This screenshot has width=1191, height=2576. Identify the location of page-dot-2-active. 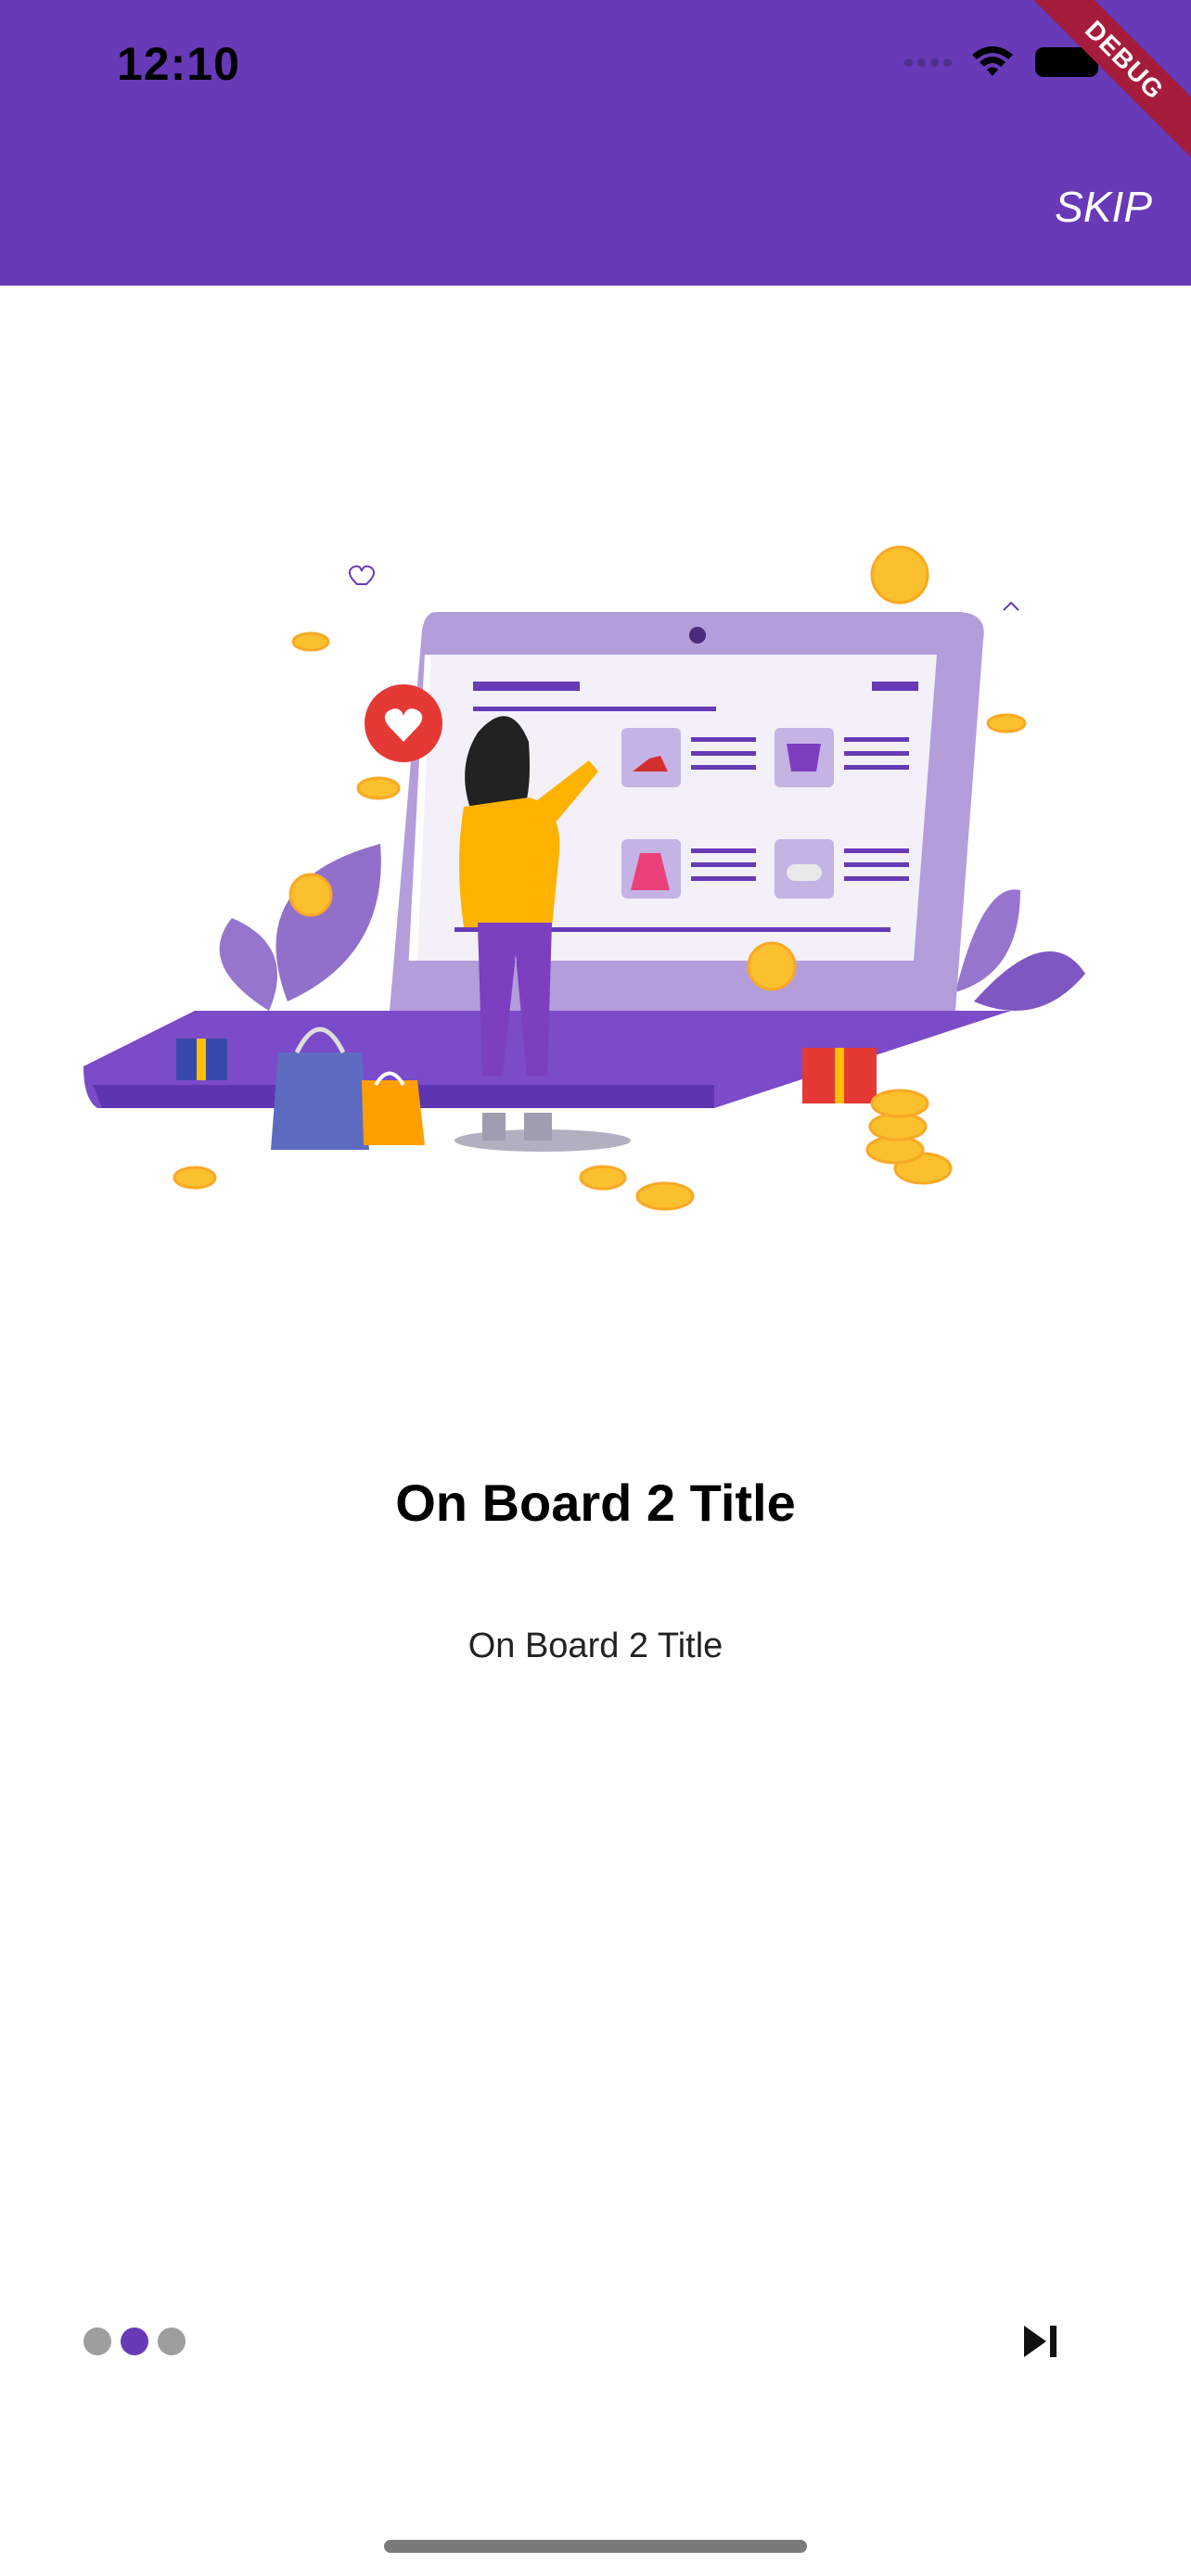
(134, 2341).